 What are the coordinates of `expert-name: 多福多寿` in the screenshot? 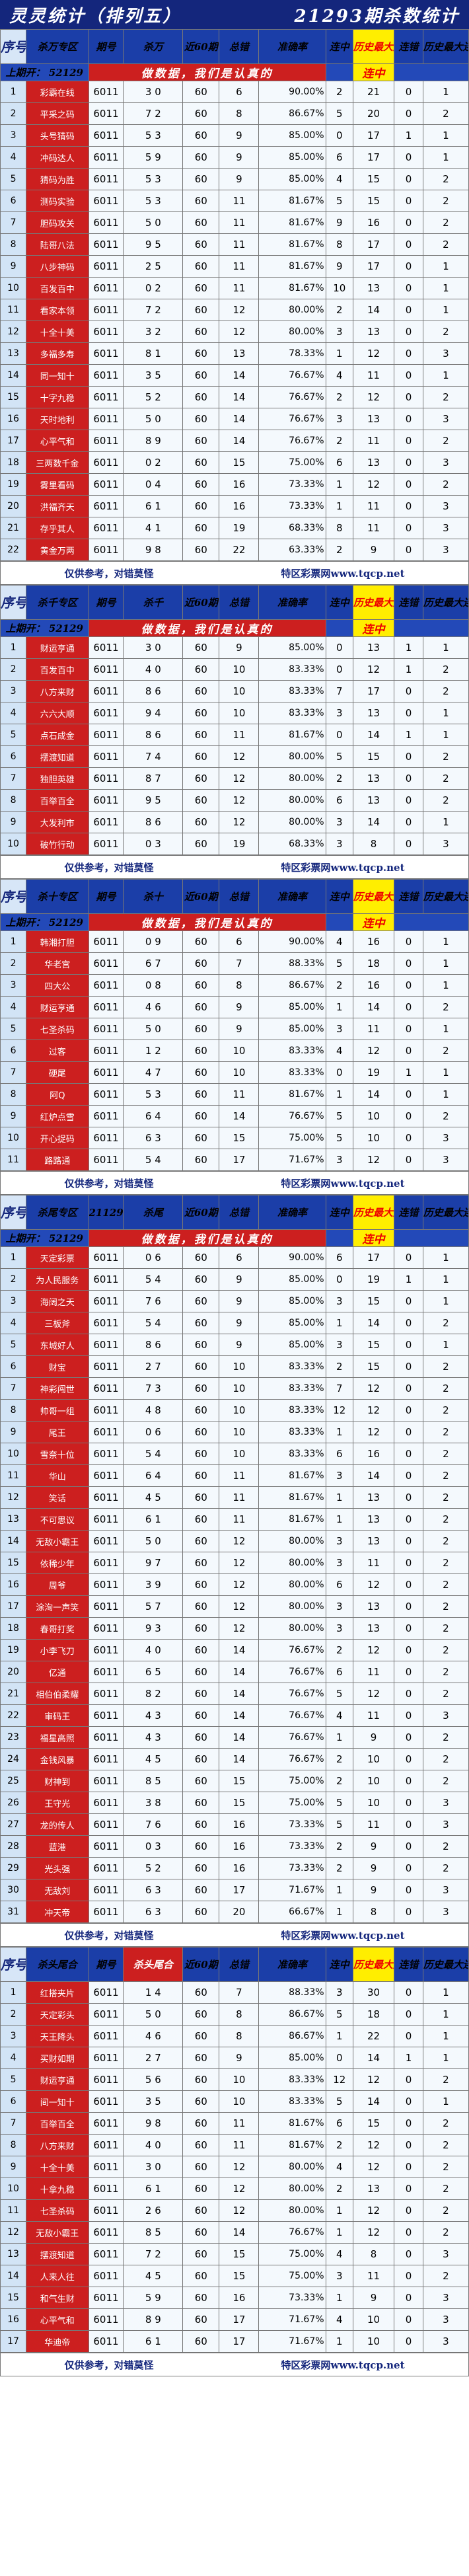 It's located at (57, 354).